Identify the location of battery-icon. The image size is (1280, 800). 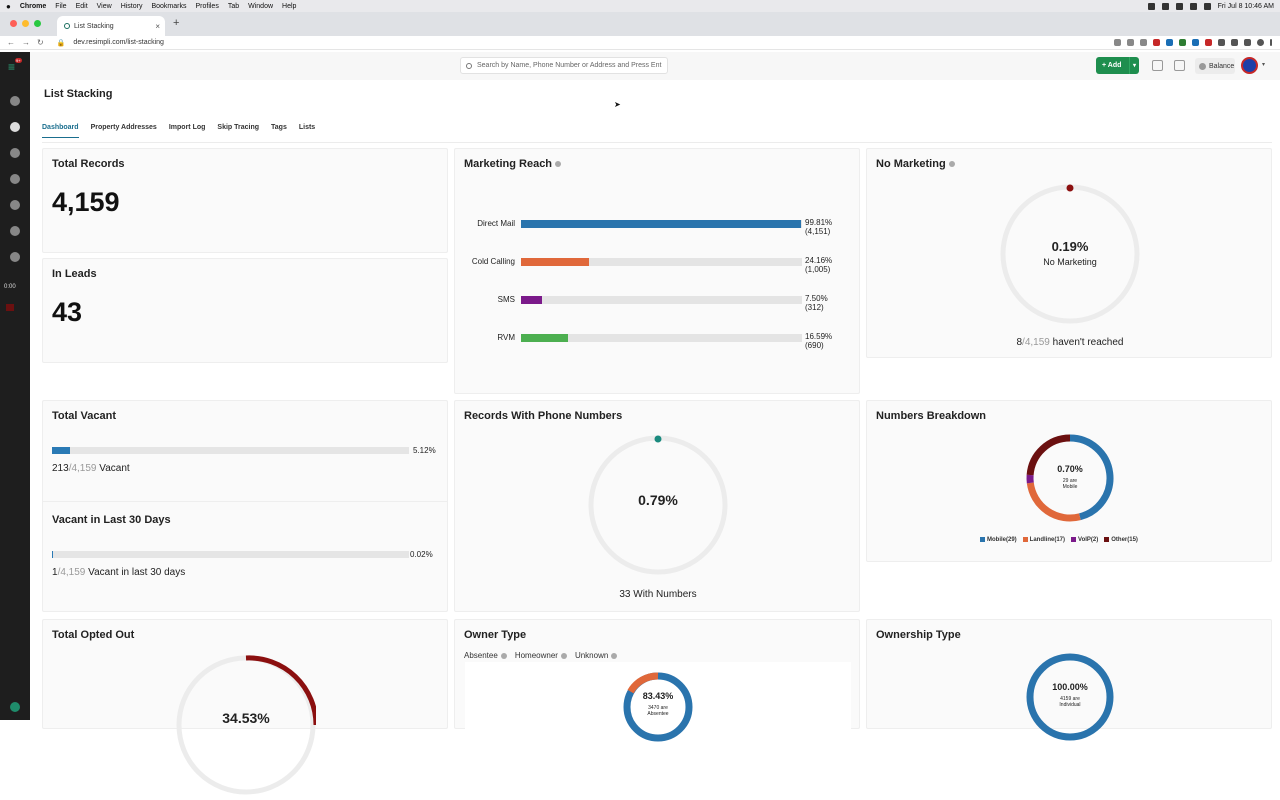
(1207, 6).